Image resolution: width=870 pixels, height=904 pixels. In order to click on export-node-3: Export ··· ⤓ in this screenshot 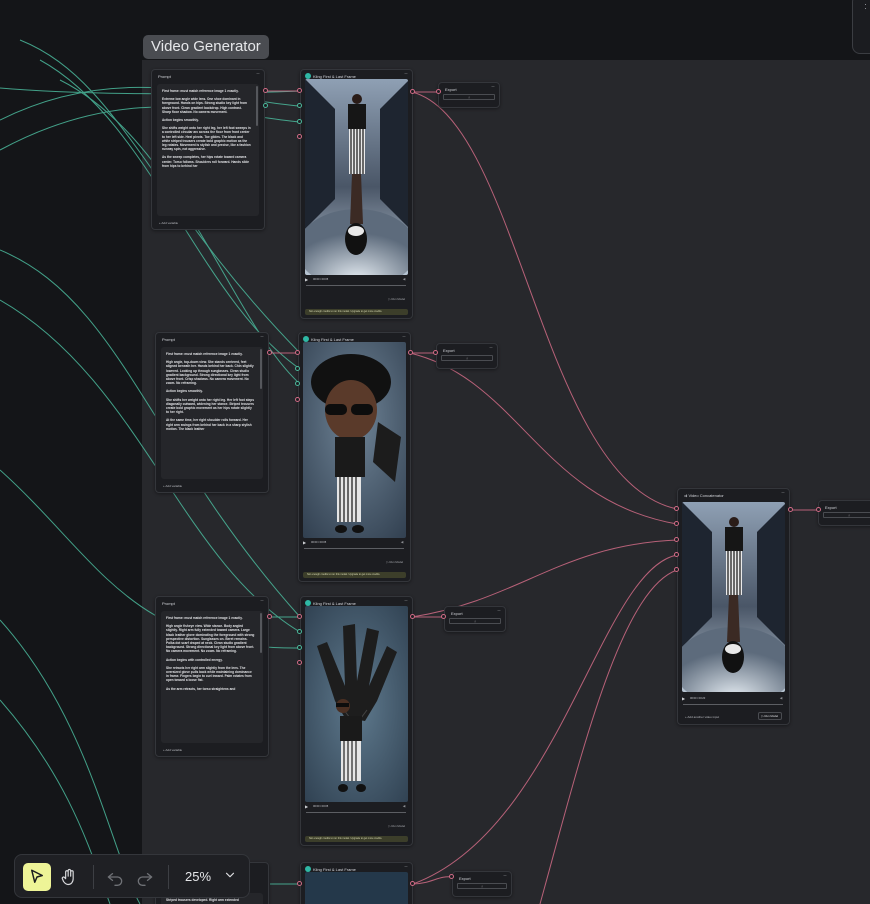, I will do `click(475, 619)`.